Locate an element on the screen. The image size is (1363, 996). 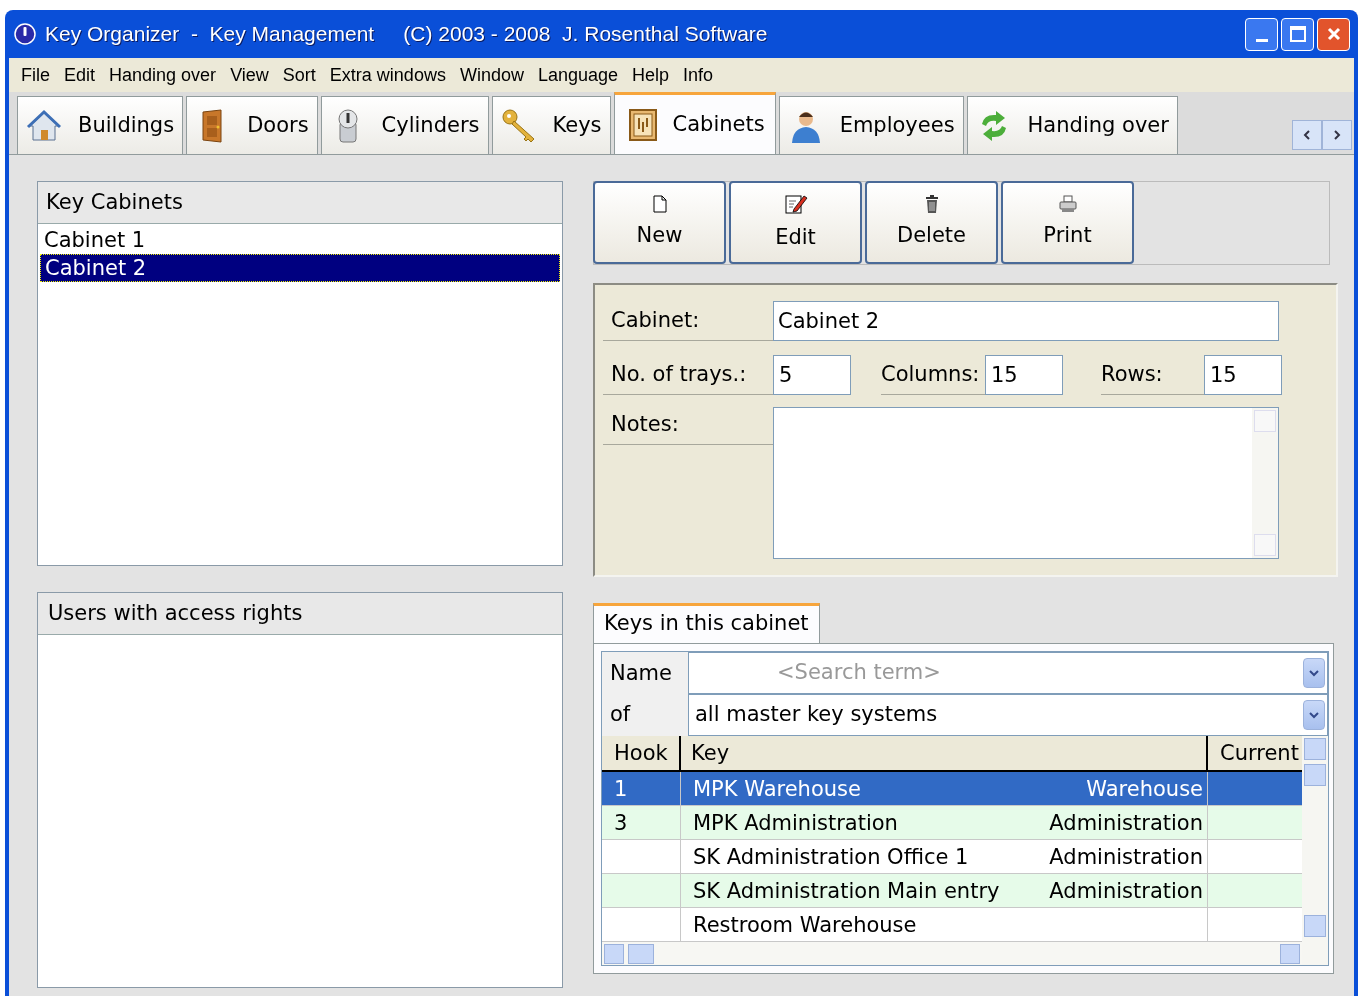
tab: Keys is located at coordinates (551, 125).